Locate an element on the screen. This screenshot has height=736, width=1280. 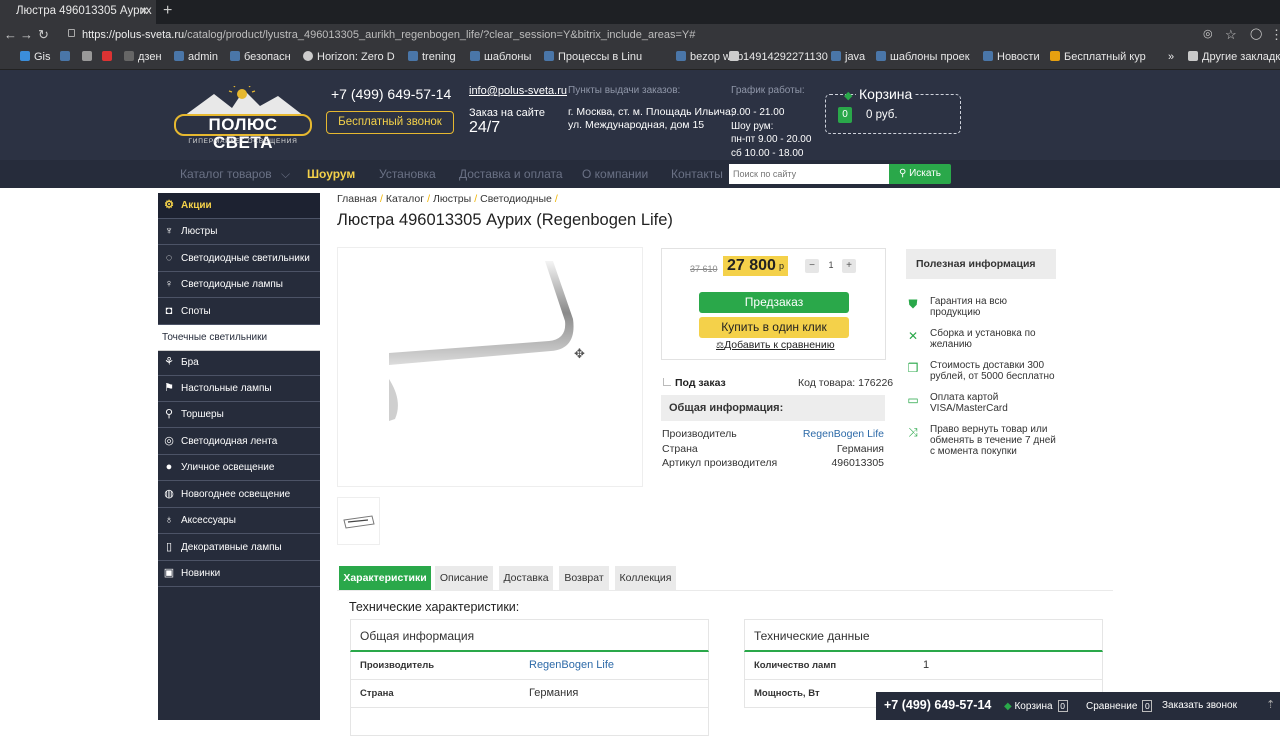
bookmark-item: Horizon: Zero D is located at coordinates (349, 57).